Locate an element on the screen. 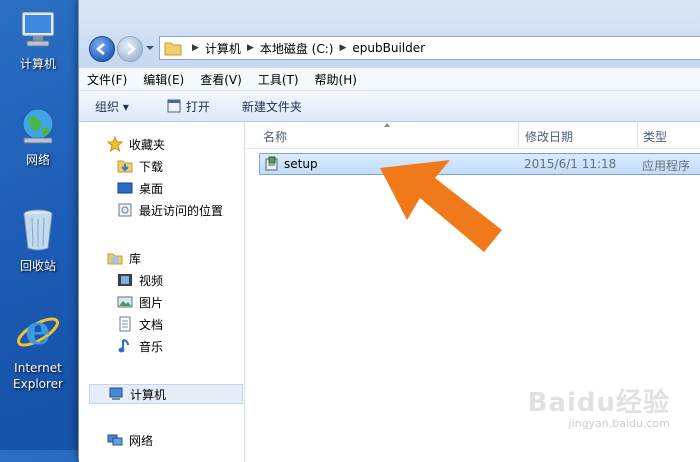  nav-libraries-label: 库 is located at coordinates (135, 258).